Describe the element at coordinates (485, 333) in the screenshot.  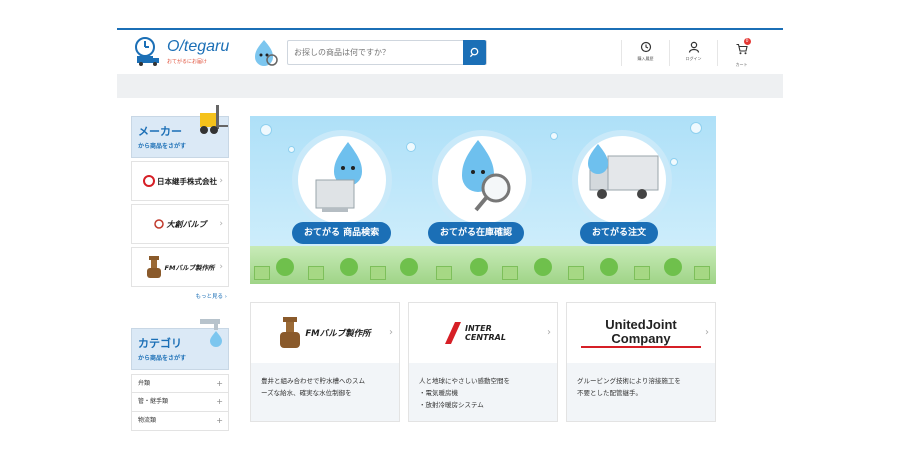
I see `brand-name: INTER CENTRAL` at that location.